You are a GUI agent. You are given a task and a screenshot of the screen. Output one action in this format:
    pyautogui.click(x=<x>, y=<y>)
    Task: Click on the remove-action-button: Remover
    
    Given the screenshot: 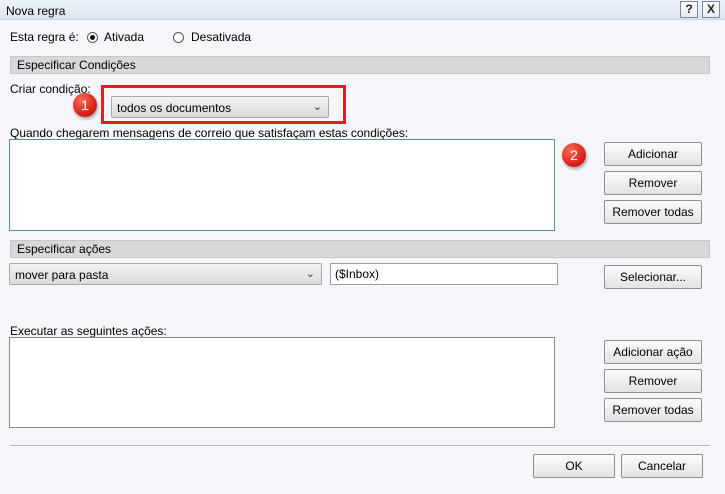 What is the action you would take?
    pyautogui.click(x=653, y=381)
    